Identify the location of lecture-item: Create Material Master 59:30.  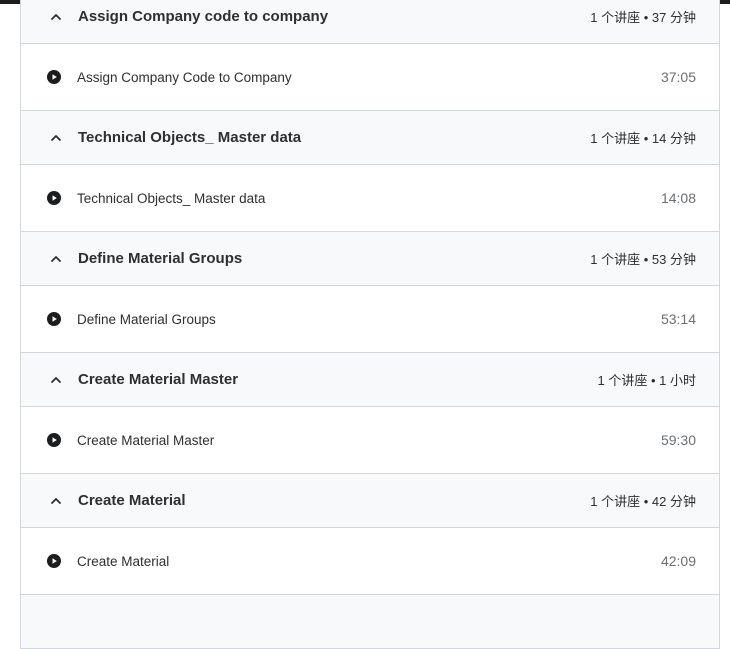
(370, 440).